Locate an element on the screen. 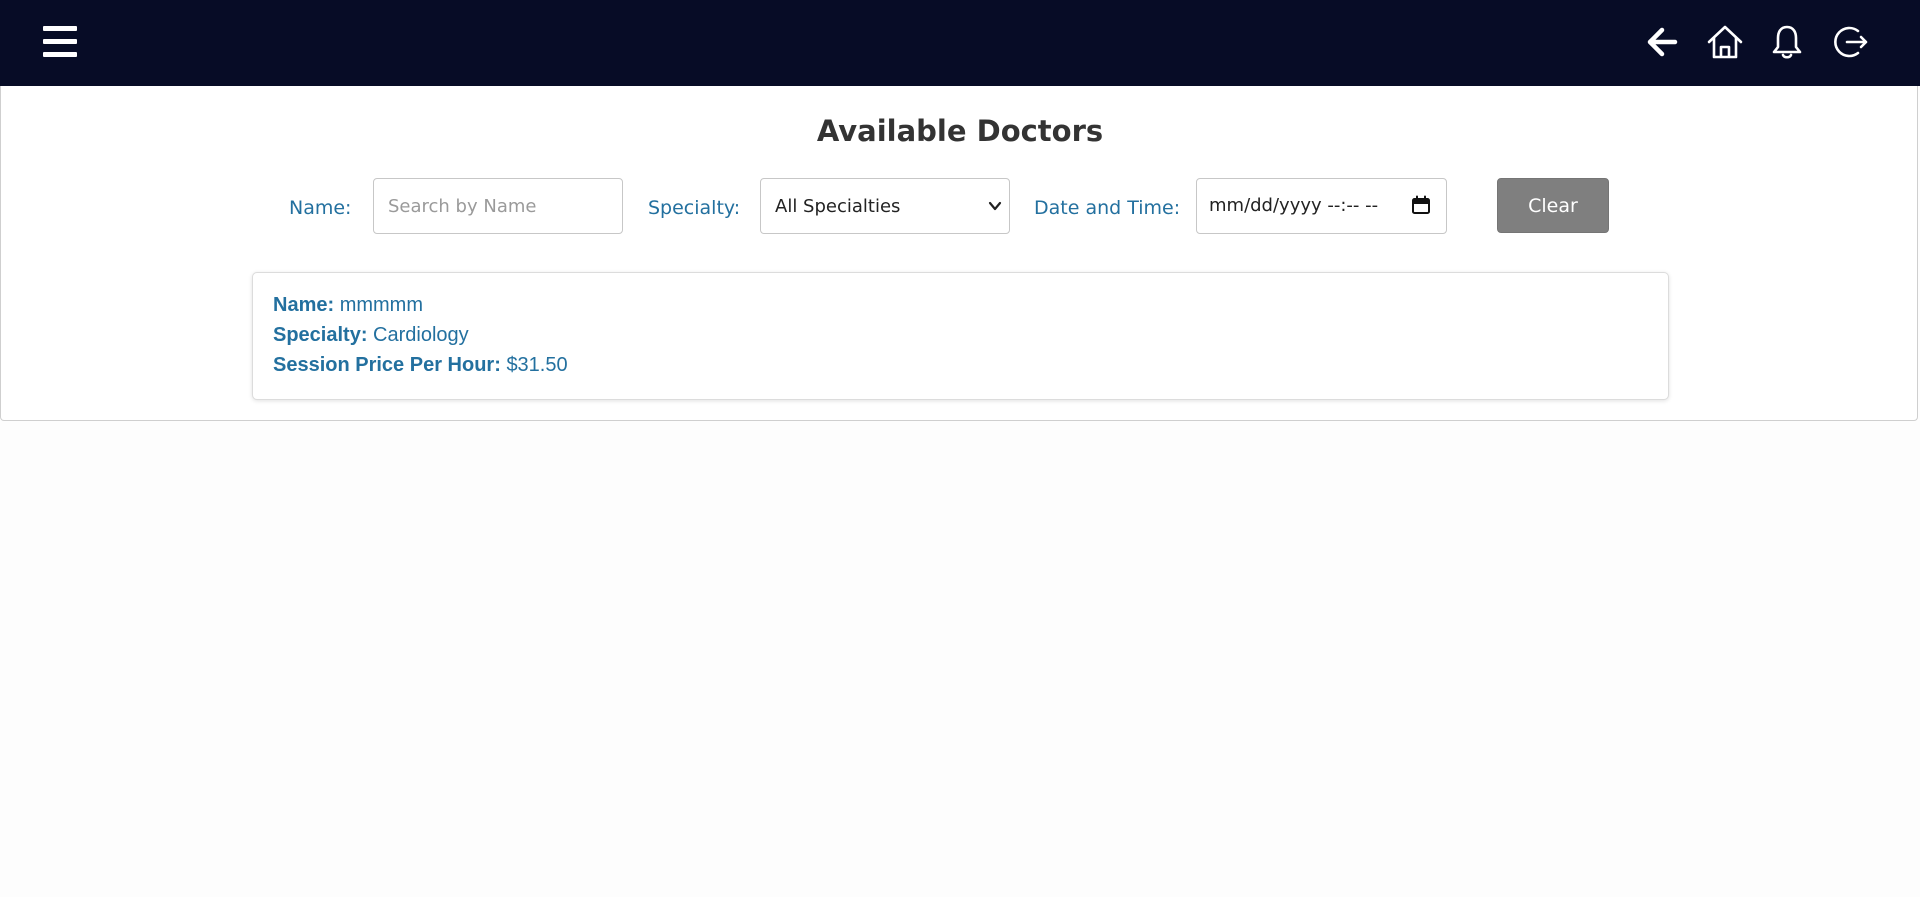  doctor-price-line: Session Price Per Hour: $31.50 is located at coordinates (420, 365).